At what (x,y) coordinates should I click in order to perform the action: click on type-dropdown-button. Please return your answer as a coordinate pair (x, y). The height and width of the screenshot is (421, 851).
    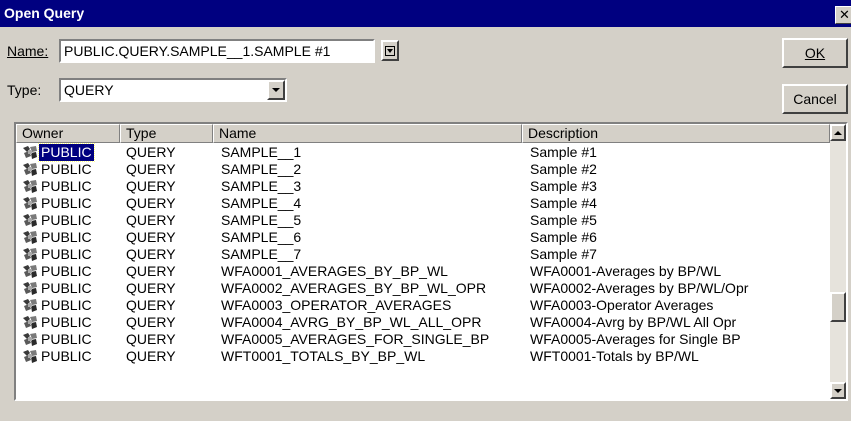
    Looking at the image, I should click on (276, 90).